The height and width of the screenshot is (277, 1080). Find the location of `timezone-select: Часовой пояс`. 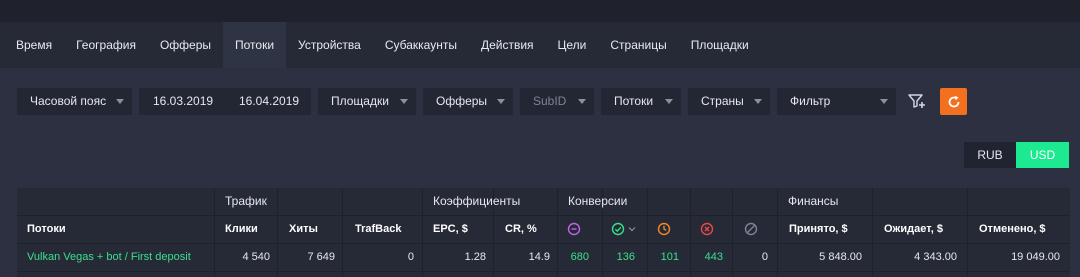

timezone-select: Часовой пояс is located at coordinates (74, 101).